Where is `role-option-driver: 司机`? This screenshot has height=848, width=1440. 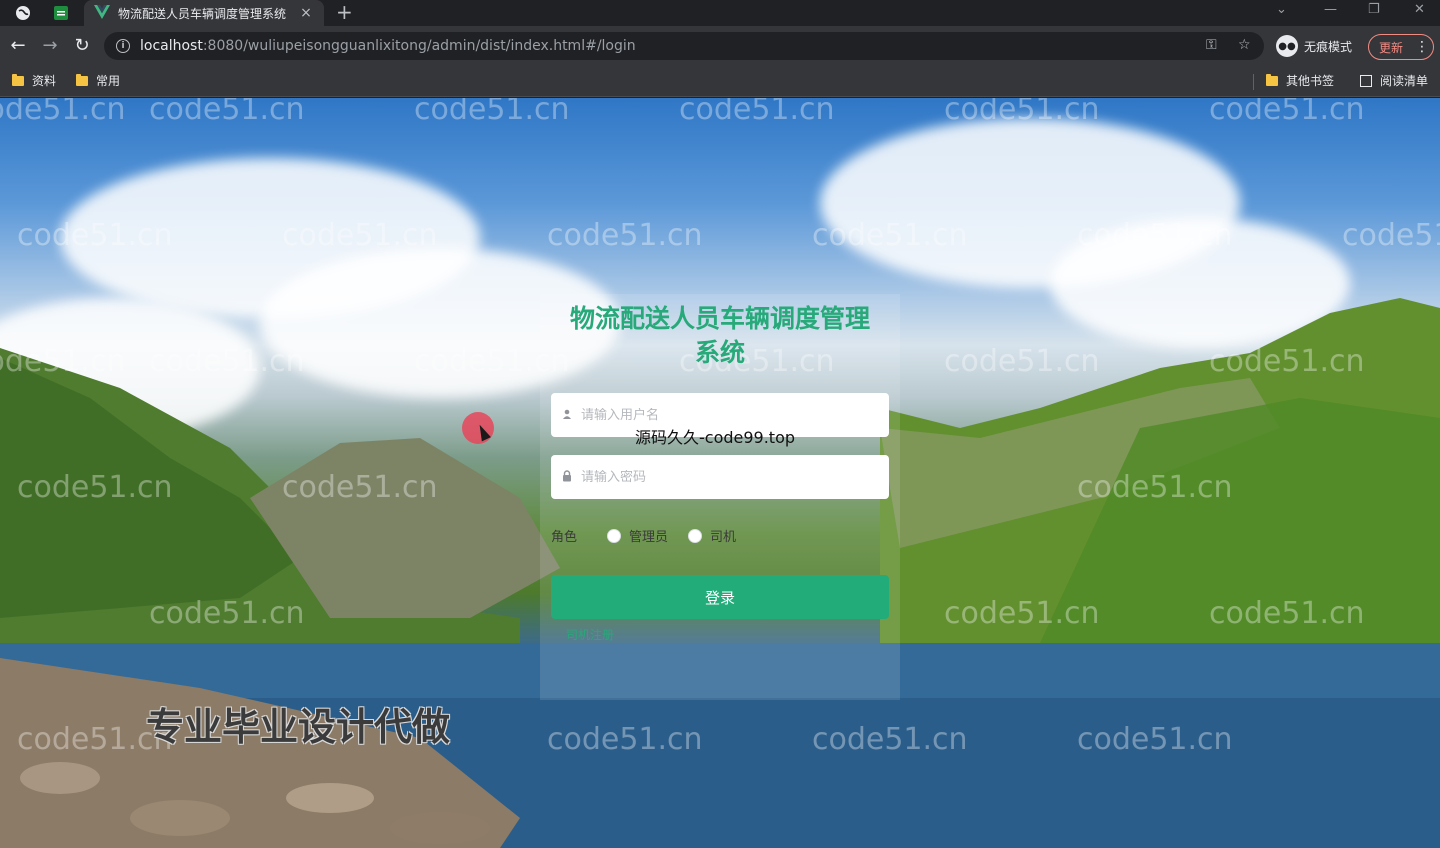 role-option-driver: 司机 is located at coordinates (712, 535).